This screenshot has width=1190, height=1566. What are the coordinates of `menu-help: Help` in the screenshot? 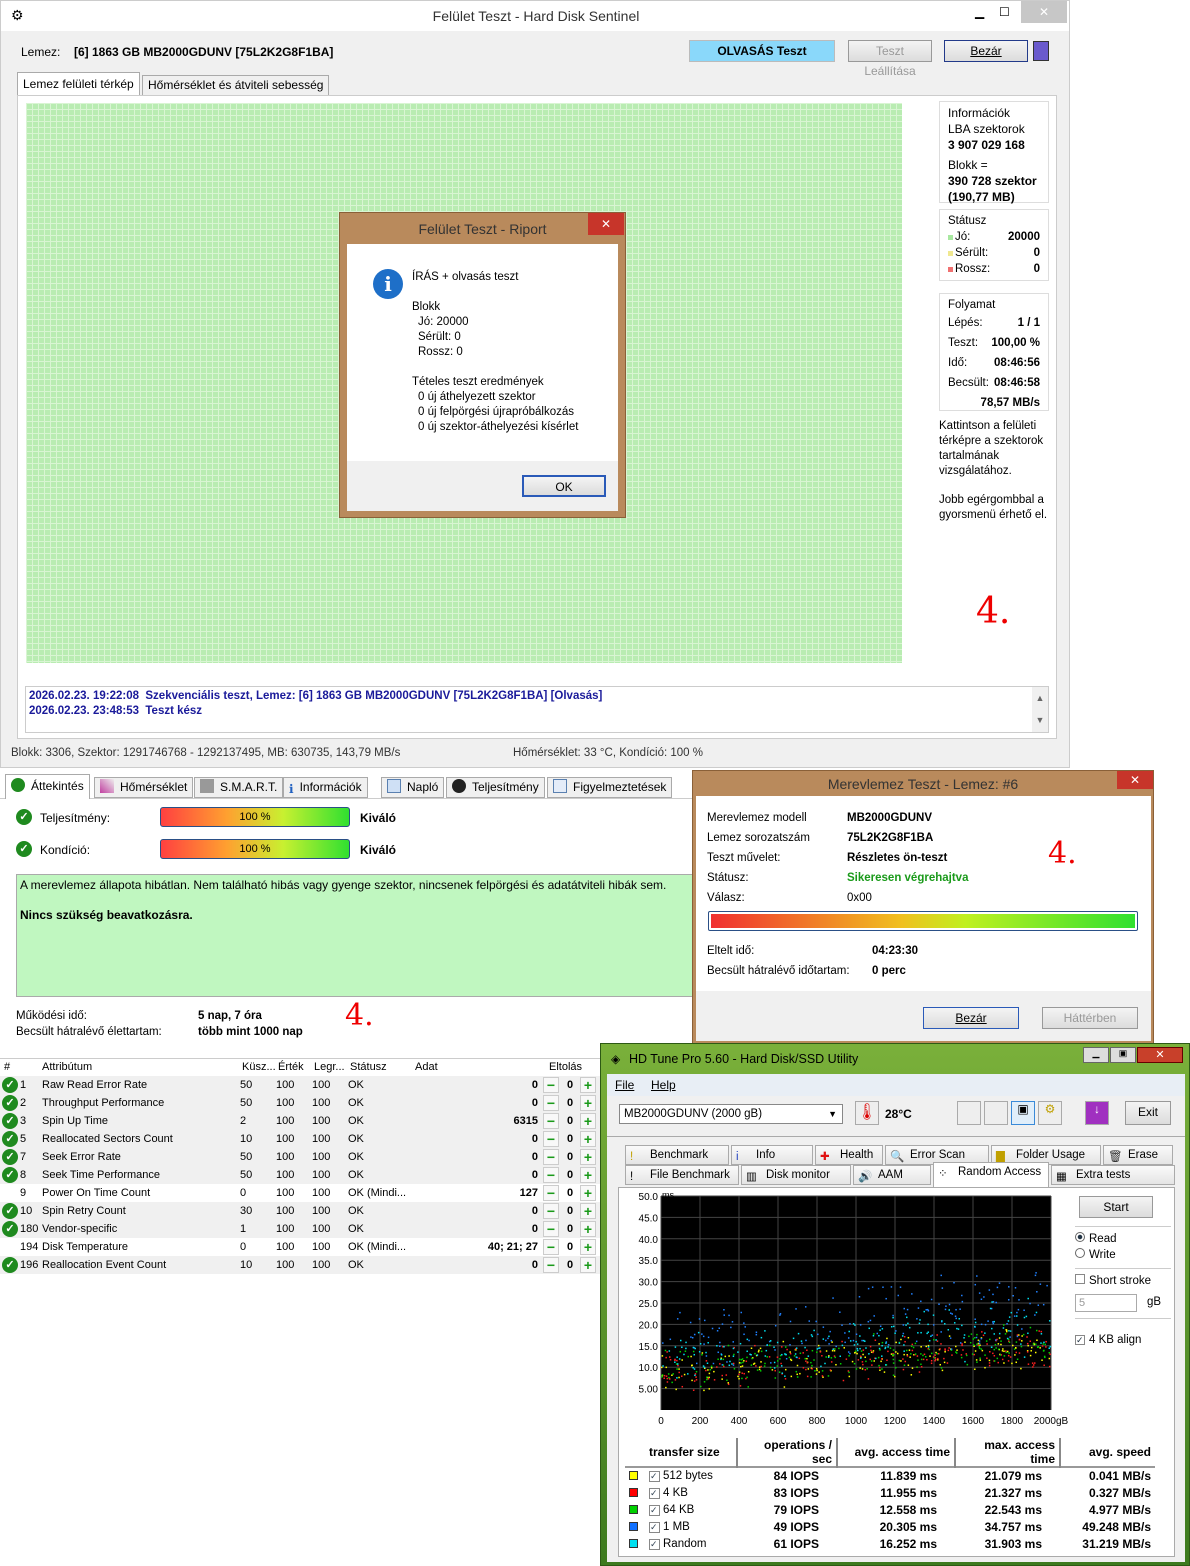 It's located at (663, 1085).